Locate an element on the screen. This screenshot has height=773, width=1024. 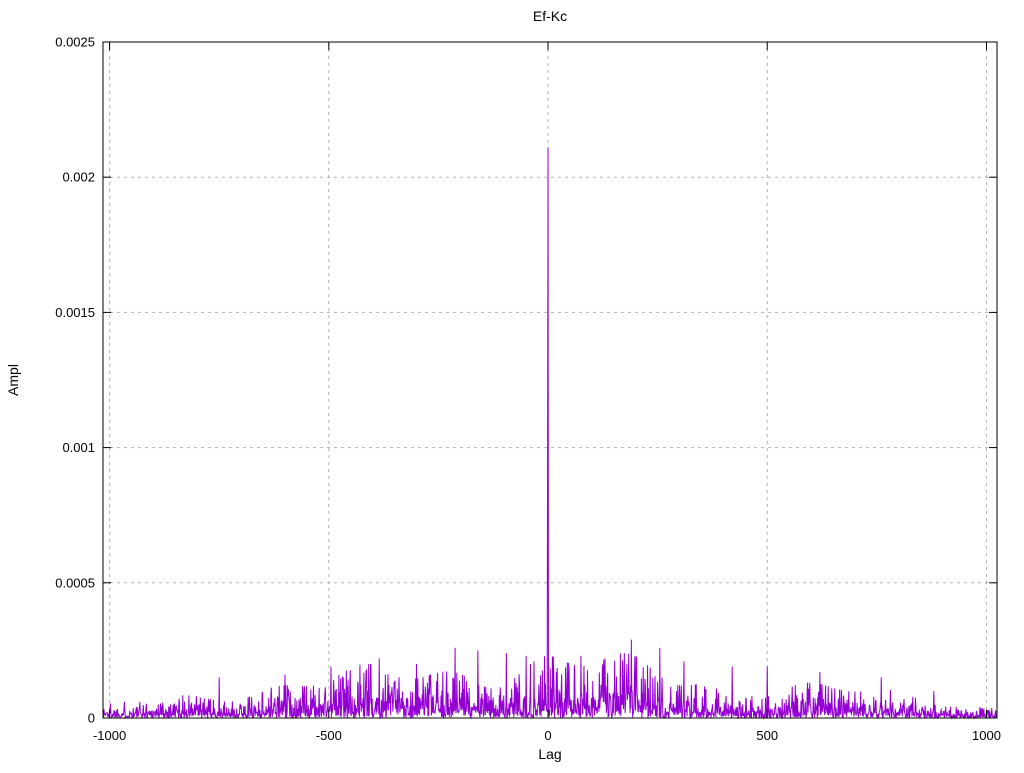
x-tick-label: -500 is located at coordinates (329, 735).